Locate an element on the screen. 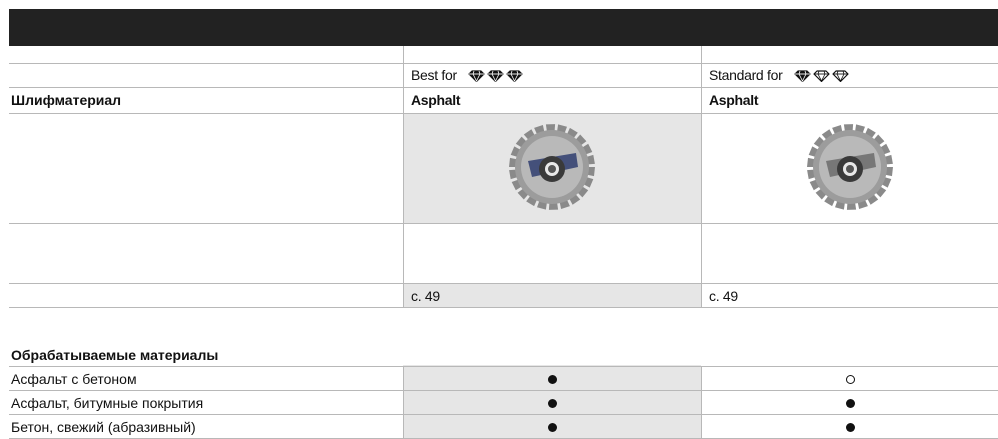 This screenshot has height=439, width=998. header-bar is located at coordinates (700, 27).